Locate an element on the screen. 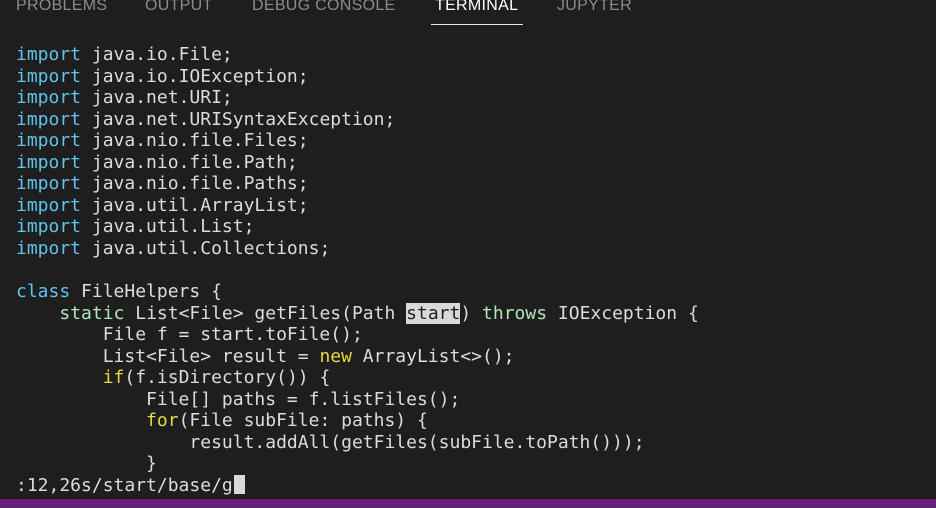 The image size is (936, 508). tab-jupyter: JUPYTER is located at coordinates (594, 11).